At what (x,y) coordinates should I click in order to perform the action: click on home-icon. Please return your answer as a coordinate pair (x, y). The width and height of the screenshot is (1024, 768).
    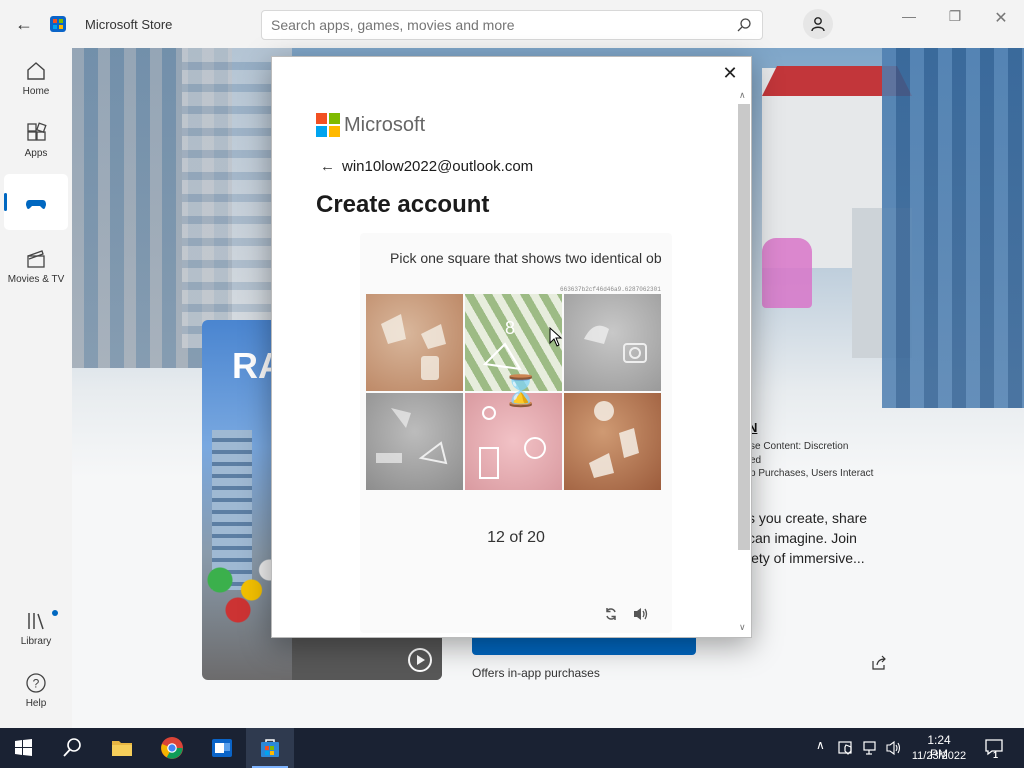
    Looking at the image, I should click on (36, 71).